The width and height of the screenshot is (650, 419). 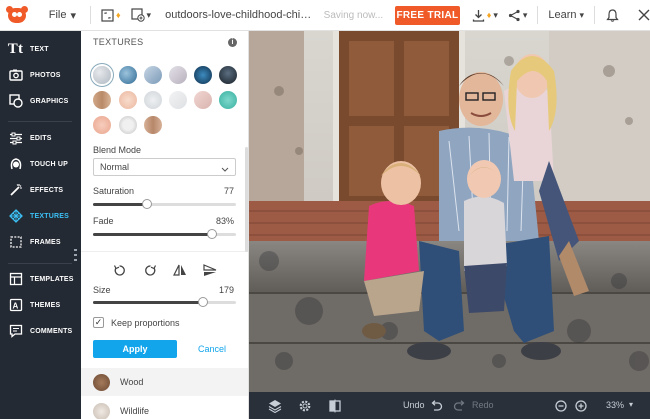 What do you see at coordinates (102, 290) in the screenshot?
I see `size-label: Size` at bounding box center [102, 290].